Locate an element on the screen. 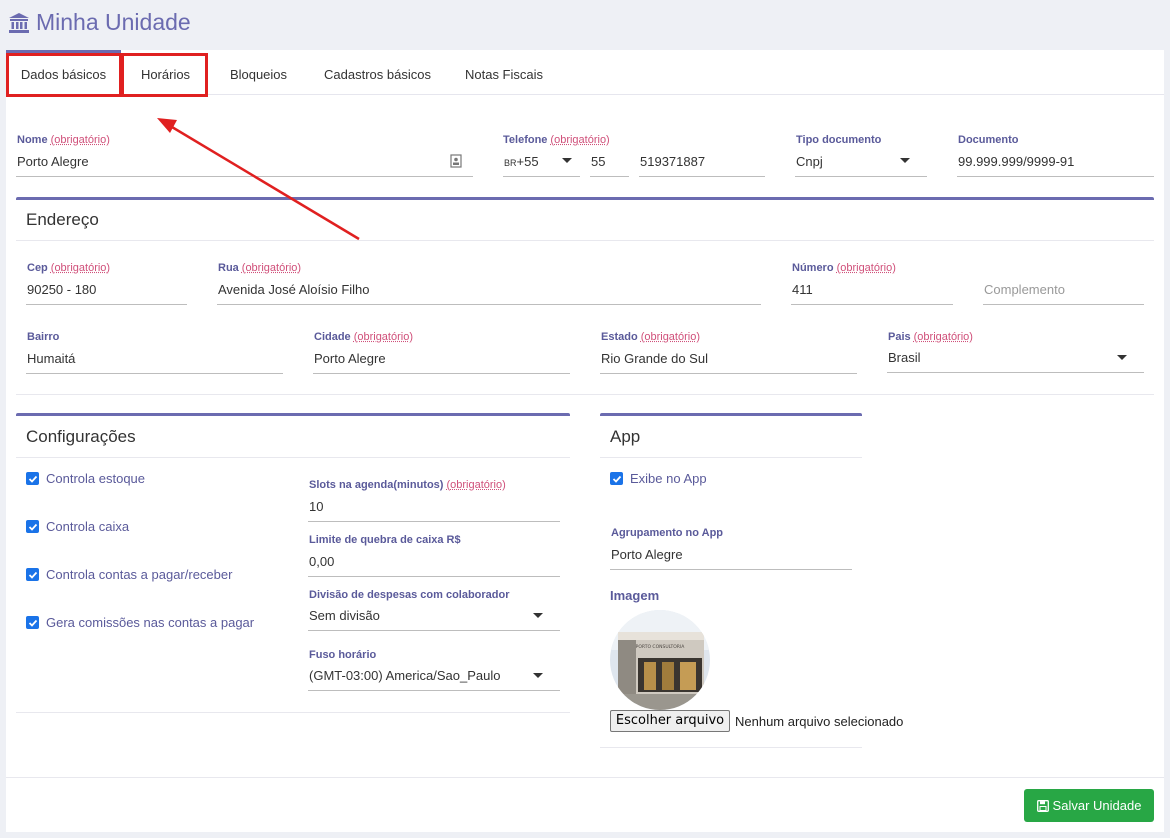 This screenshot has height=838, width=1170. contact-card-icon is located at coordinates (456, 161).